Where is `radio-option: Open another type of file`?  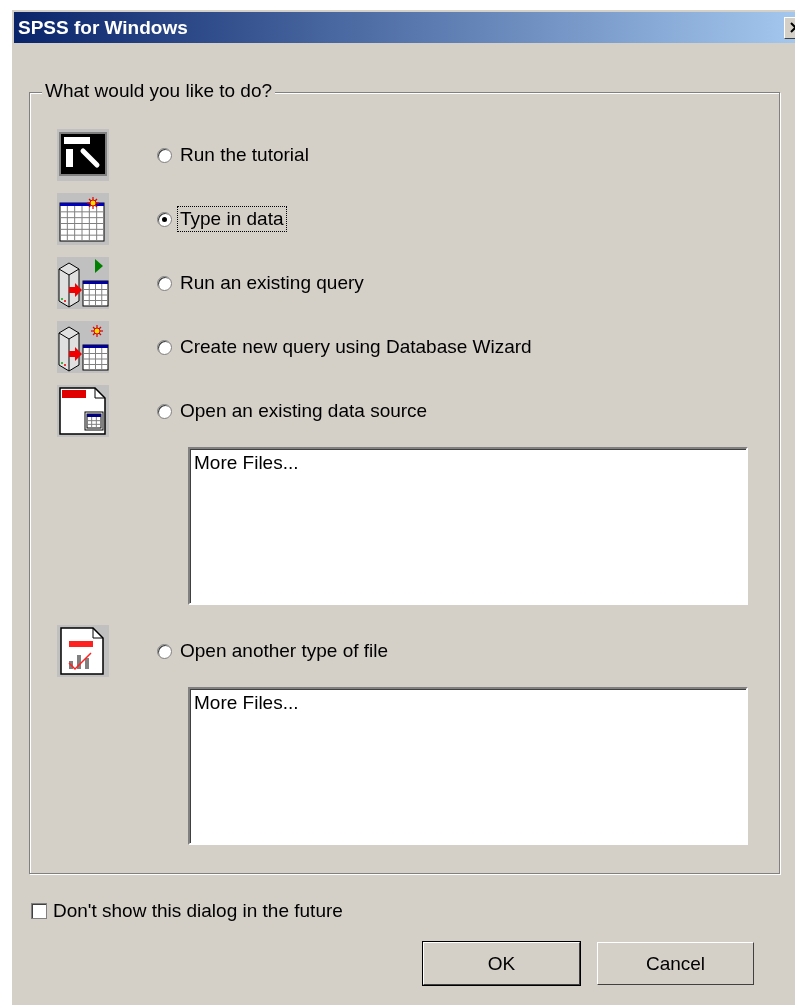 radio-option: Open another type of file is located at coordinates (274, 651).